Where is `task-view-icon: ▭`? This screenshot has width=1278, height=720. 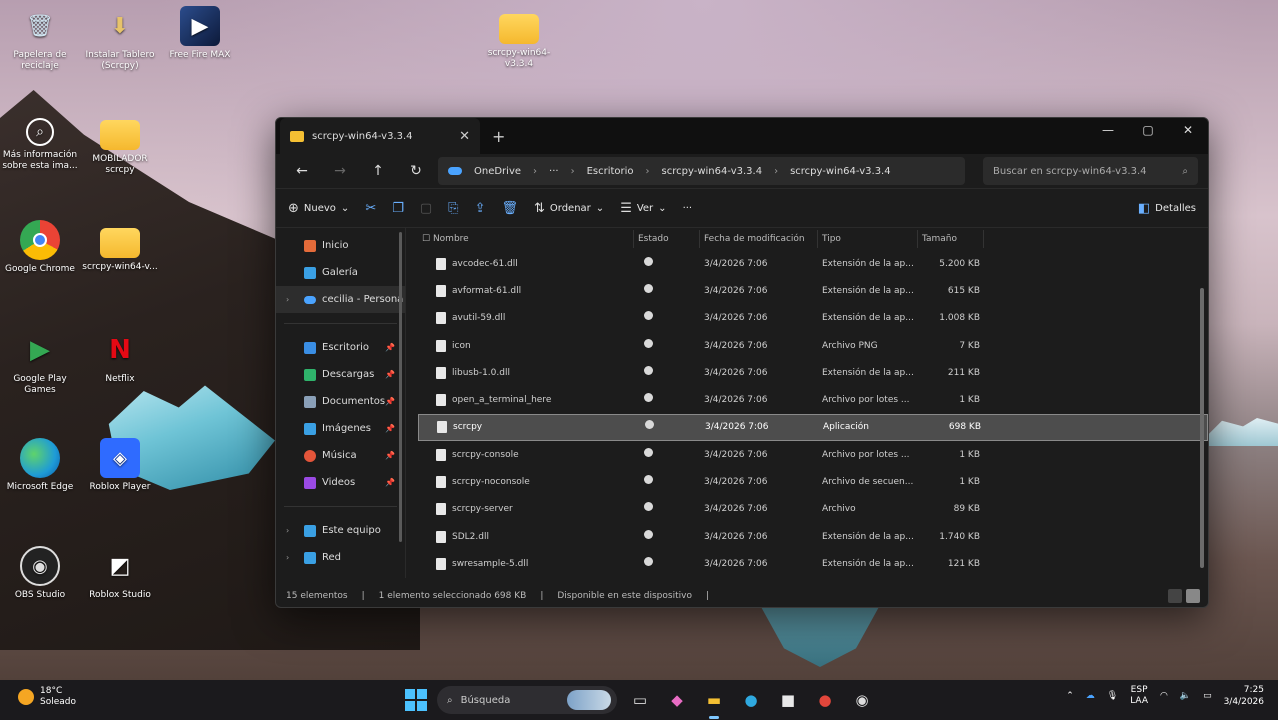 task-view-icon: ▭ is located at coordinates (640, 700).